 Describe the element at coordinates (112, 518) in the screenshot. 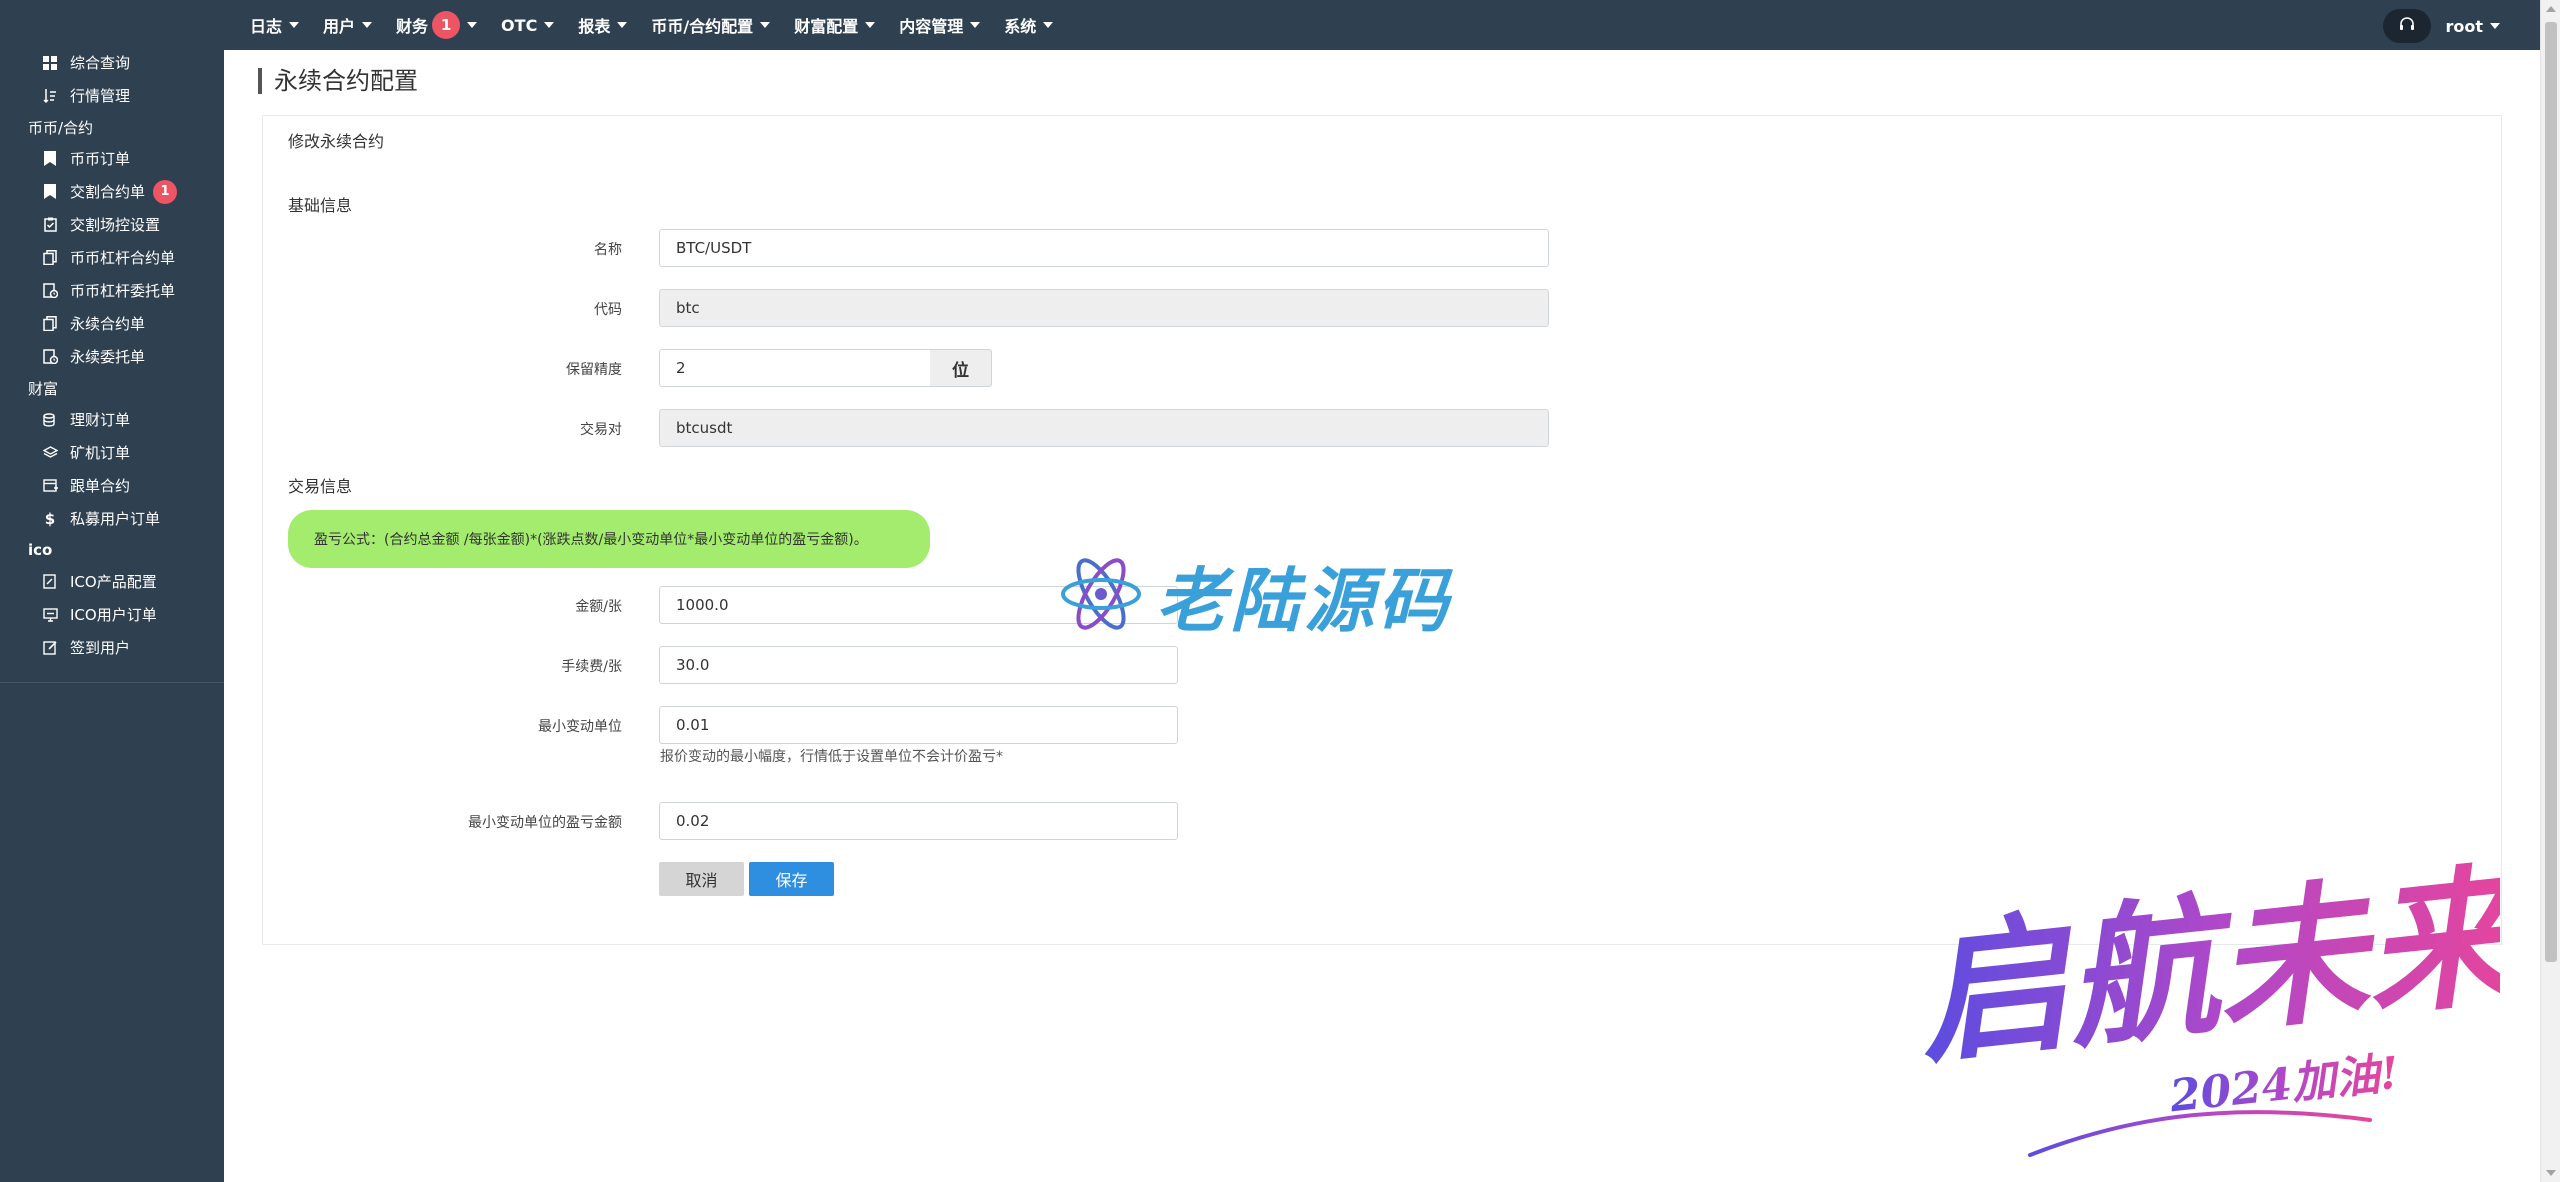

I see `sidebar-item-private-orders: $ 私募用户订单` at that location.